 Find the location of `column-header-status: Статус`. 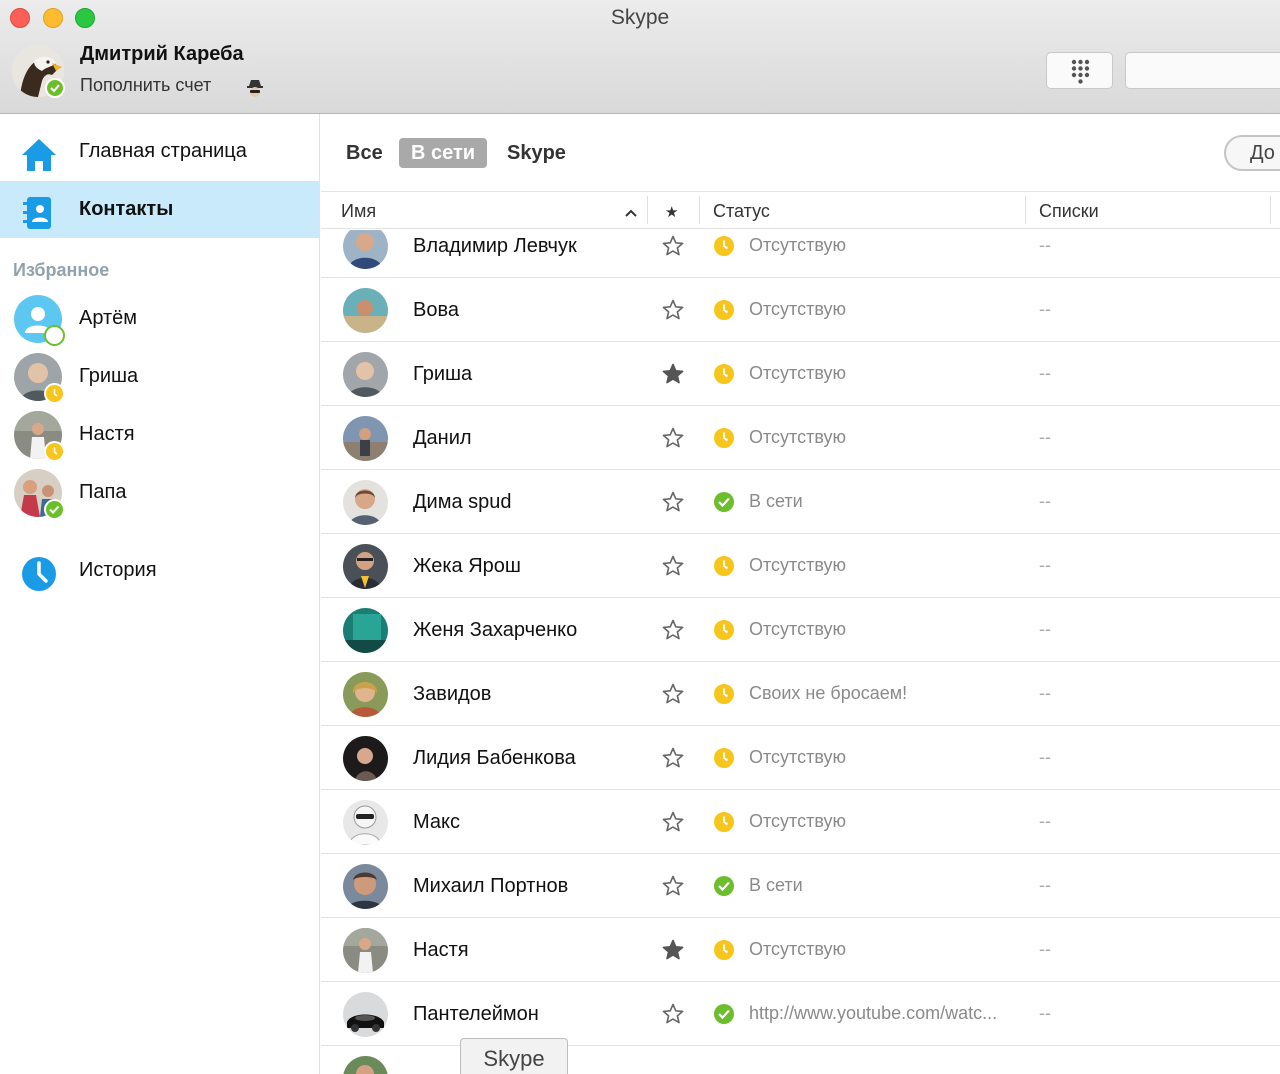

column-header-status: Статус is located at coordinates (741, 211).